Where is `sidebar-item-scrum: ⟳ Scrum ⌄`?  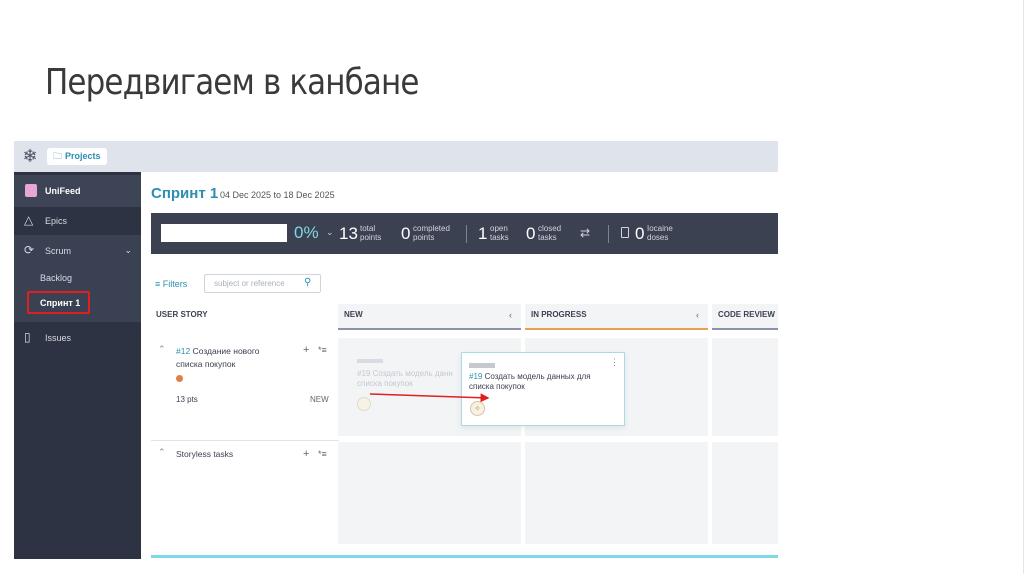
sidebar-item-scrum: ⟳ Scrum ⌄ is located at coordinates (77, 251).